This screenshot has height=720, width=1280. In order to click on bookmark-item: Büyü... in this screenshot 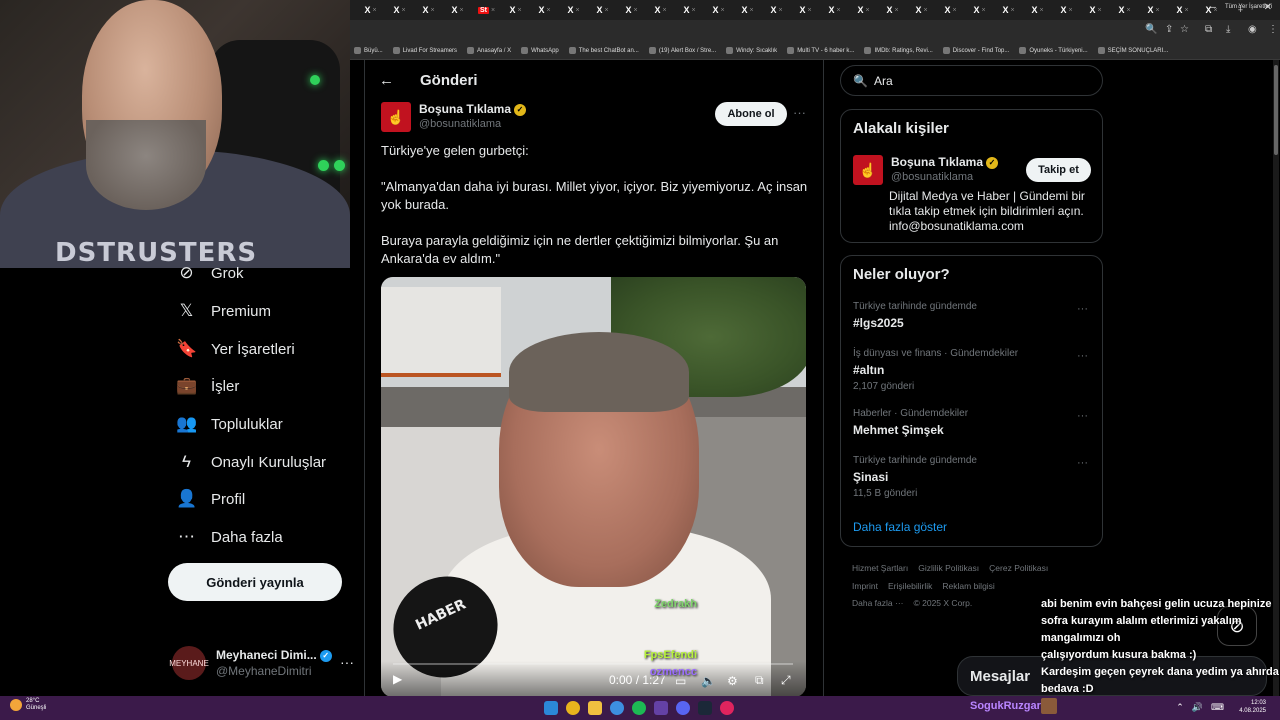, I will do `click(368, 50)`.